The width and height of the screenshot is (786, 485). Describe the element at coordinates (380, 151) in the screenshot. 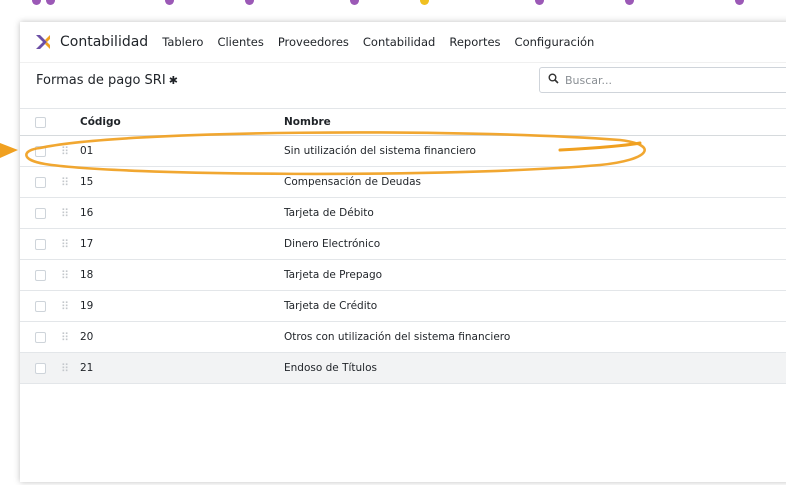

I see `row-name: Sin utilización del sistema financiero` at that location.